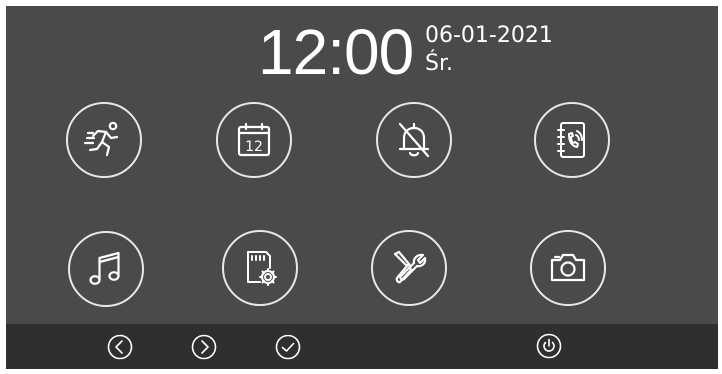  Describe the element at coordinates (254, 147) in the screenshot. I see `calendar-icon-day: 12` at that location.